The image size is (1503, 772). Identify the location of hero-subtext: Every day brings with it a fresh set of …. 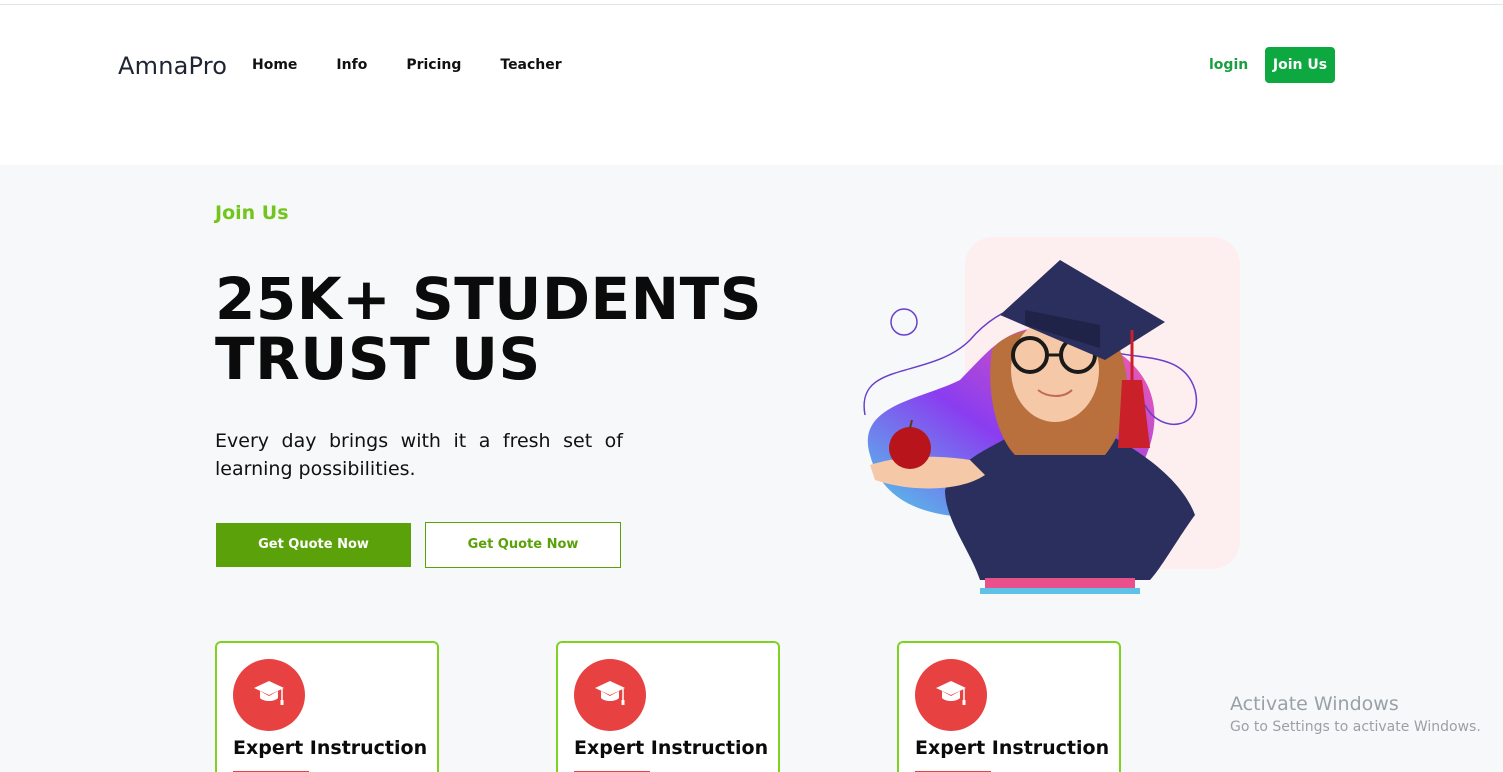
(419, 455).